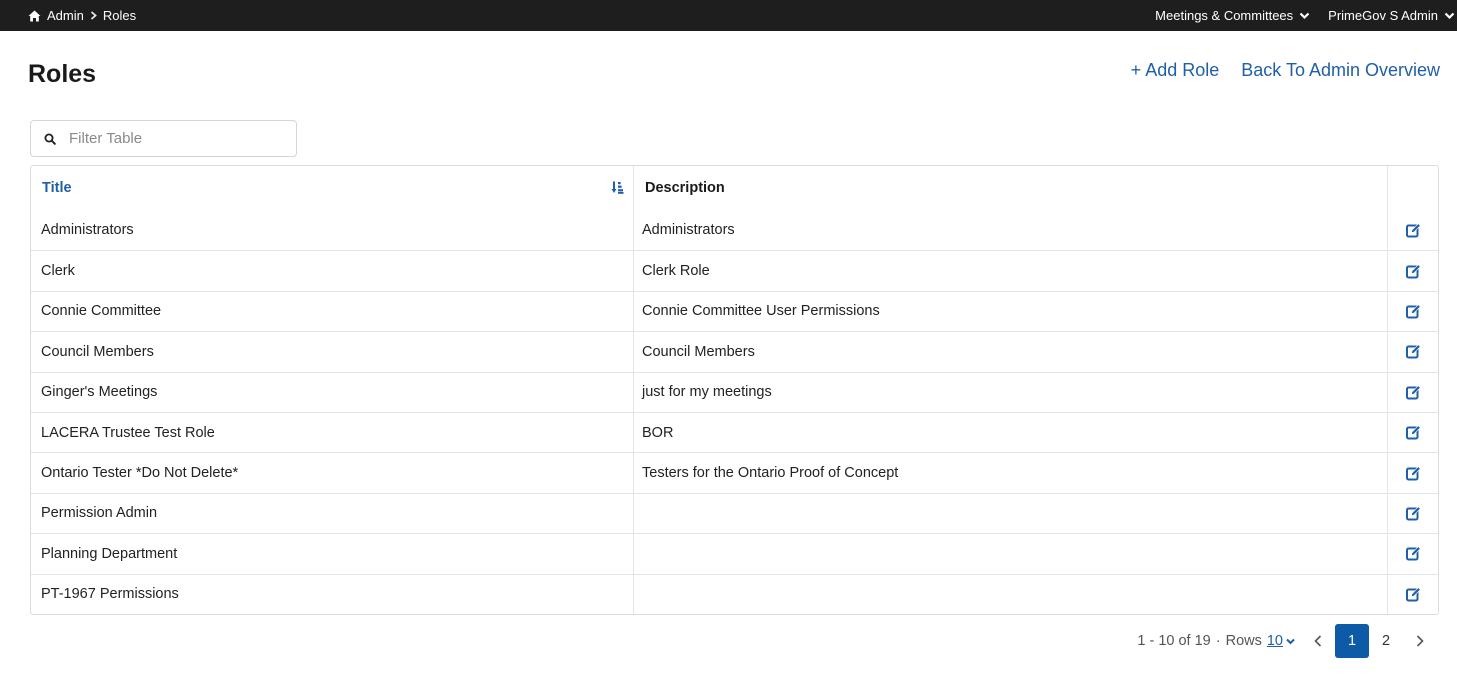 The height and width of the screenshot is (681, 1457). I want to click on table-row: Council Members Council Members, so click(734, 351).